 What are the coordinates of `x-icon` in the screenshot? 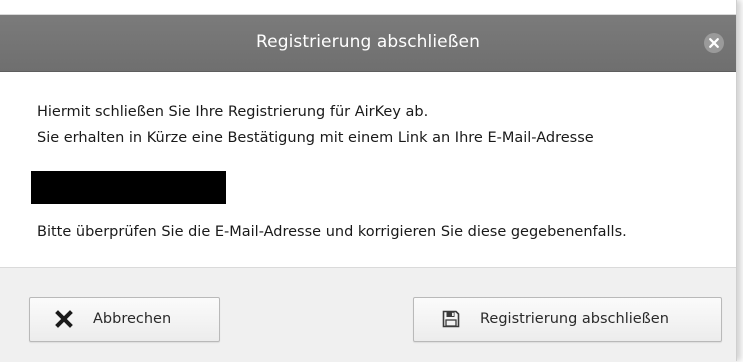 It's located at (64, 321).